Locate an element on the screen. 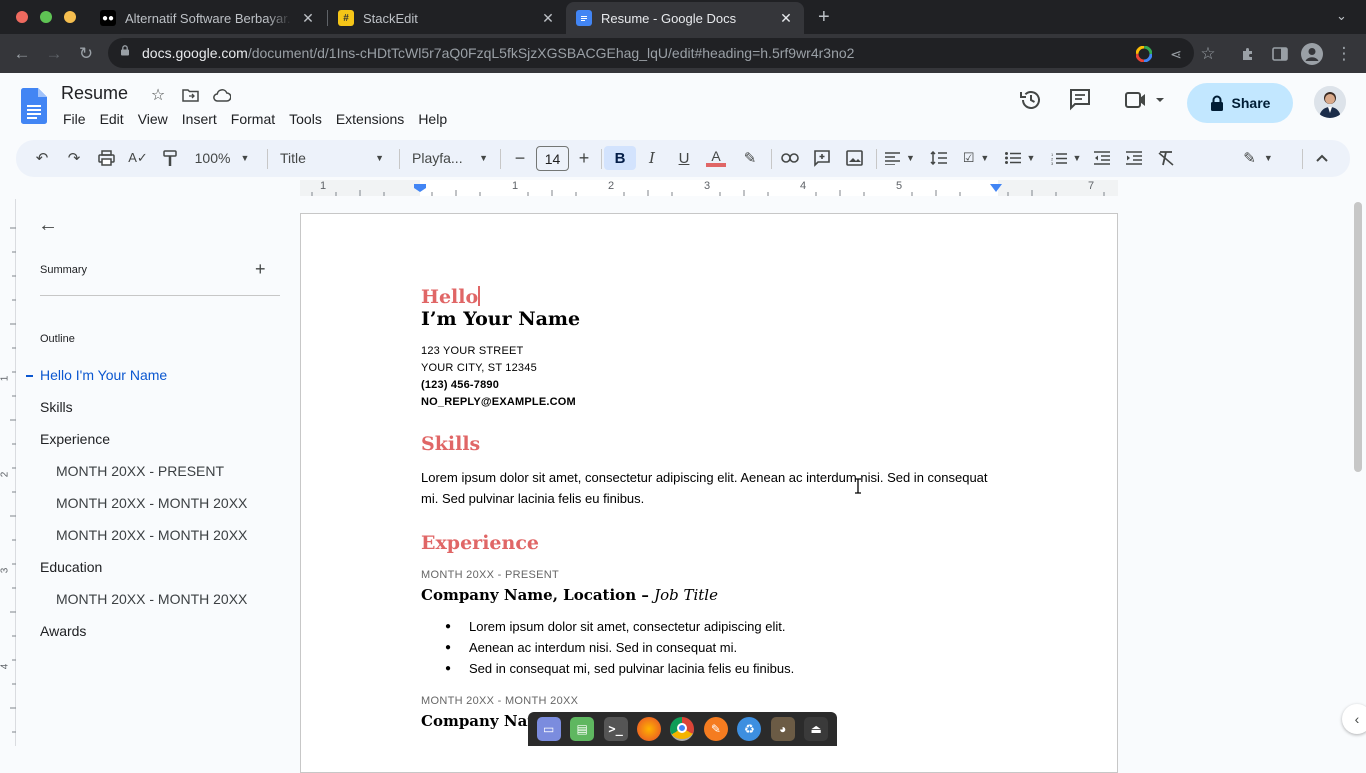  extensions-puzzle-icon is located at coordinates (1248, 54).